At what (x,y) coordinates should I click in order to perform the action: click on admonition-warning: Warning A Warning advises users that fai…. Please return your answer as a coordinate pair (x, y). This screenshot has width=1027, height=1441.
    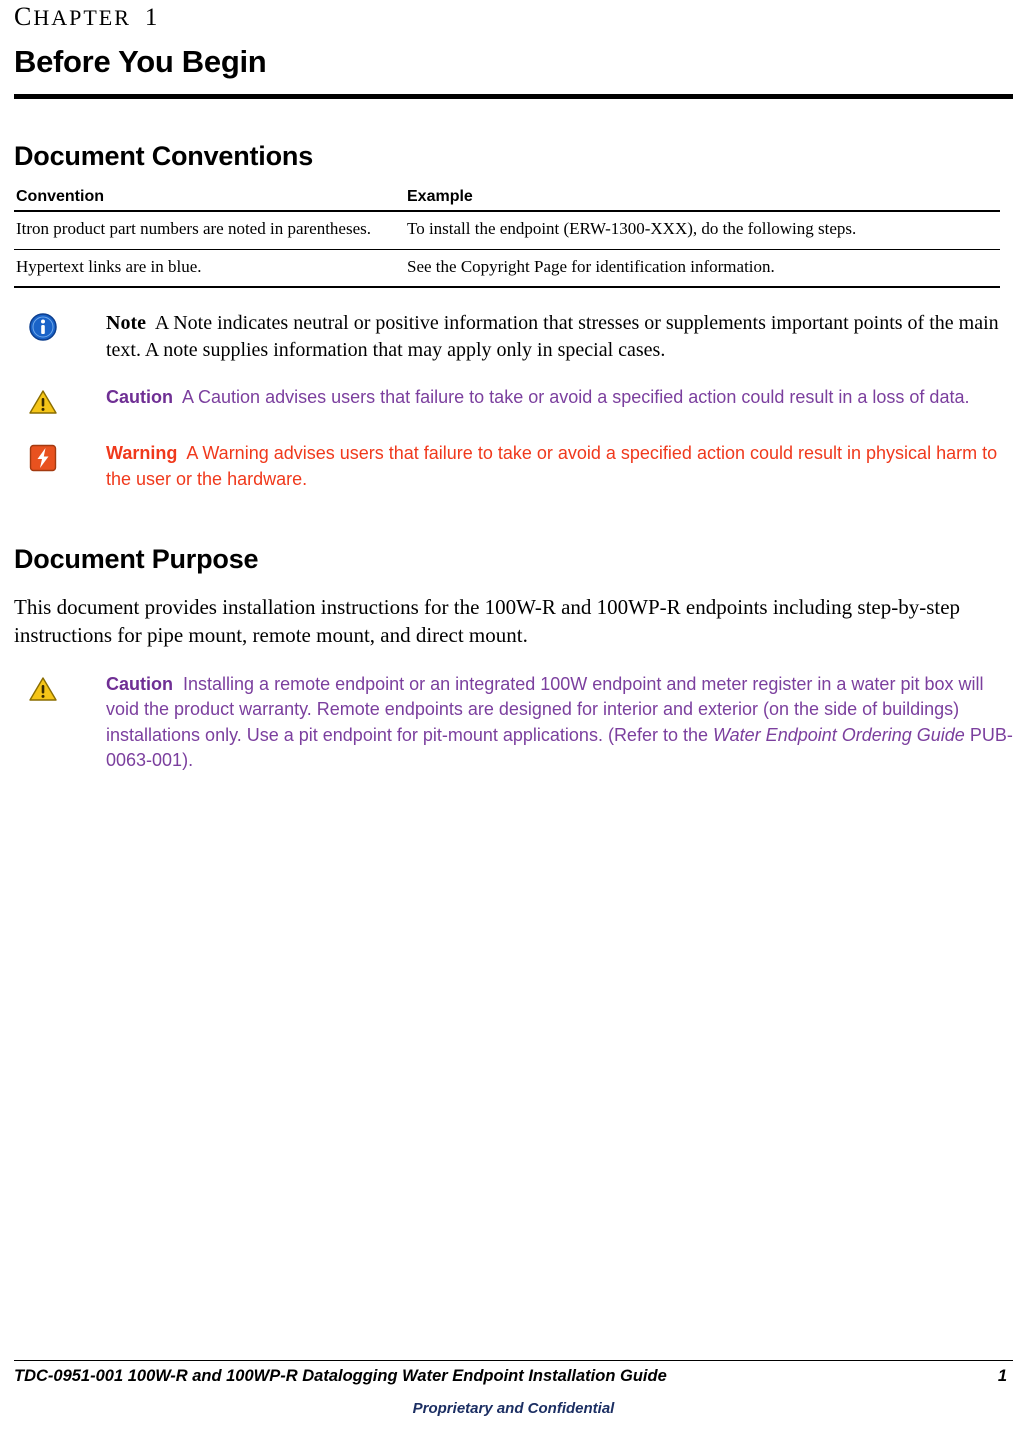
    Looking at the image, I should click on (513, 466).